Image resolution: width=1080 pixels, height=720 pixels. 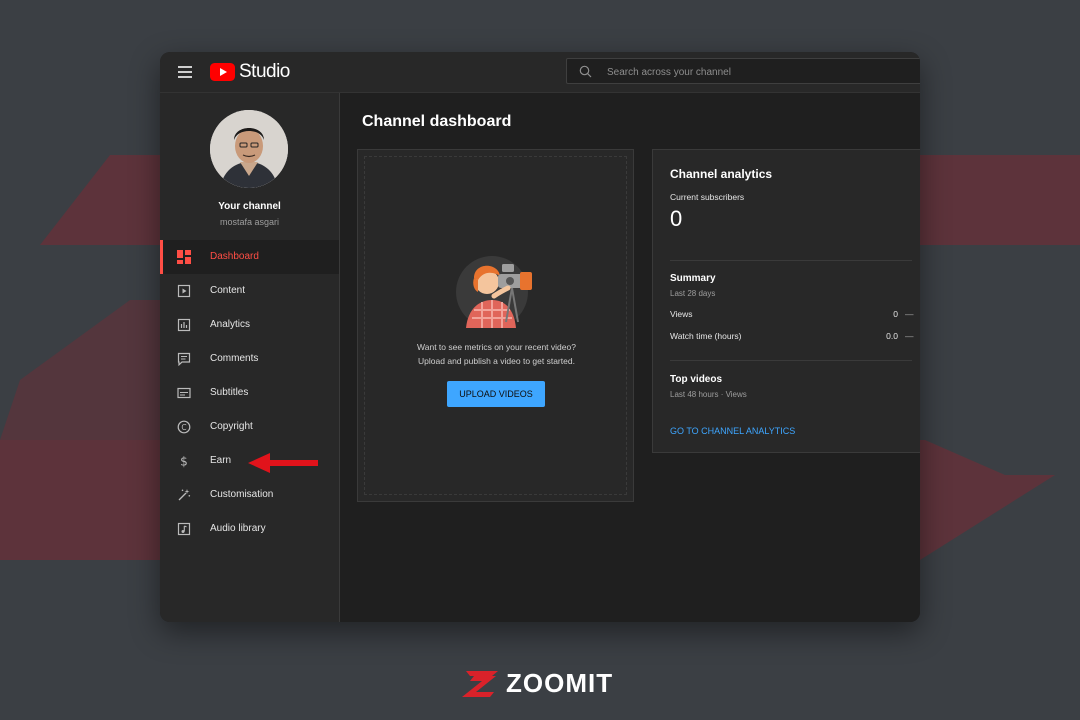 What do you see at coordinates (496, 394) in the screenshot?
I see `upload-videos-button: UPLOAD VIDEOS` at bounding box center [496, 394].